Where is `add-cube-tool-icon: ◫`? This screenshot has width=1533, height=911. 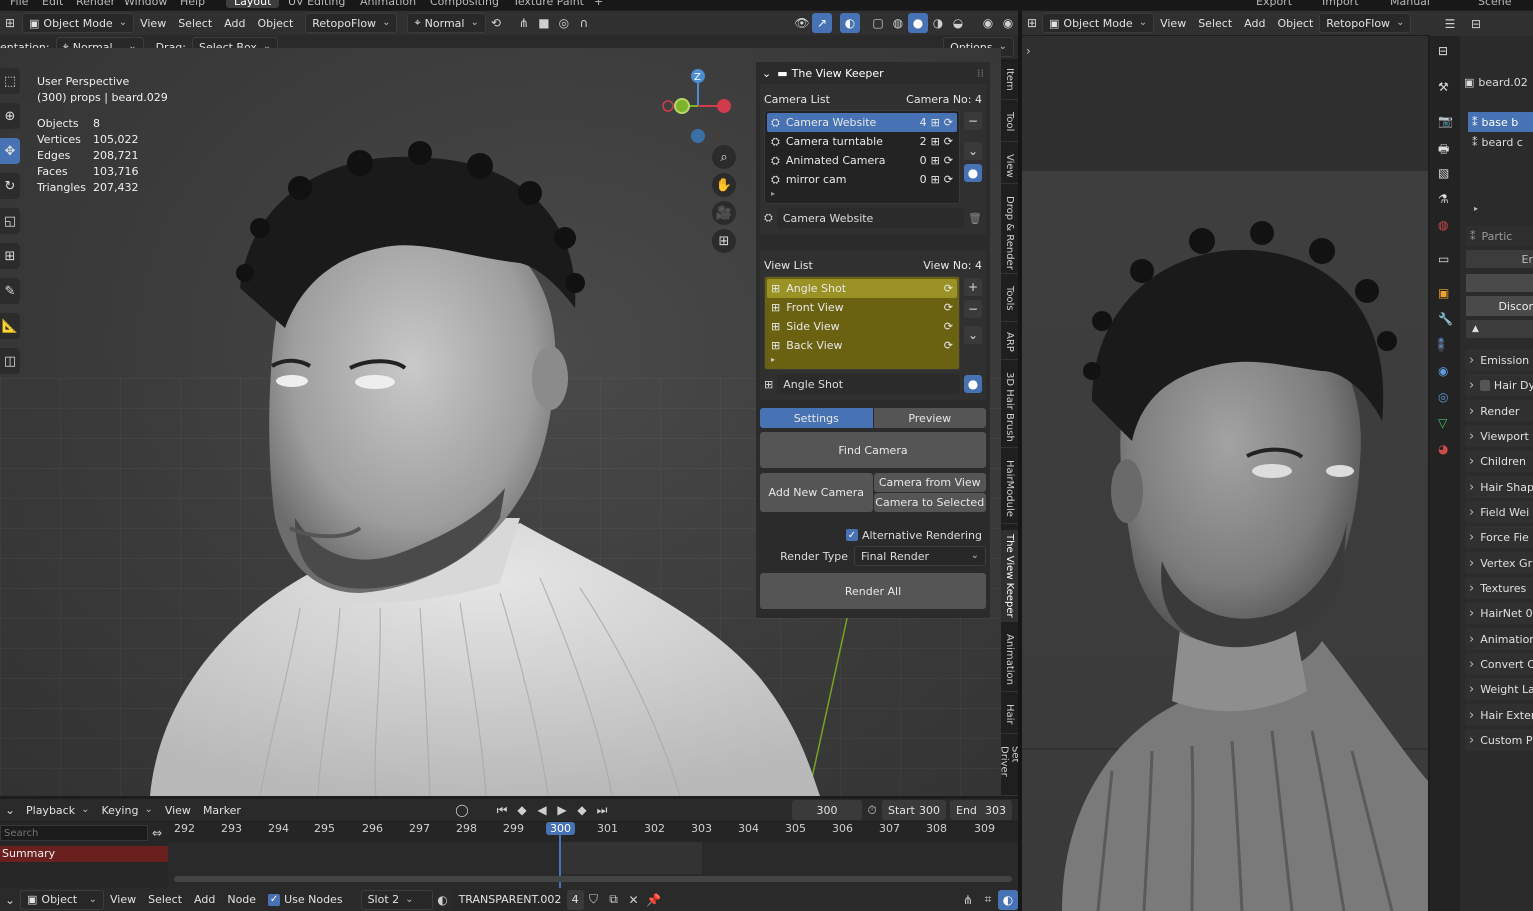 add-cube-tool-icon: ◫ is located at coordinates (10, 361).